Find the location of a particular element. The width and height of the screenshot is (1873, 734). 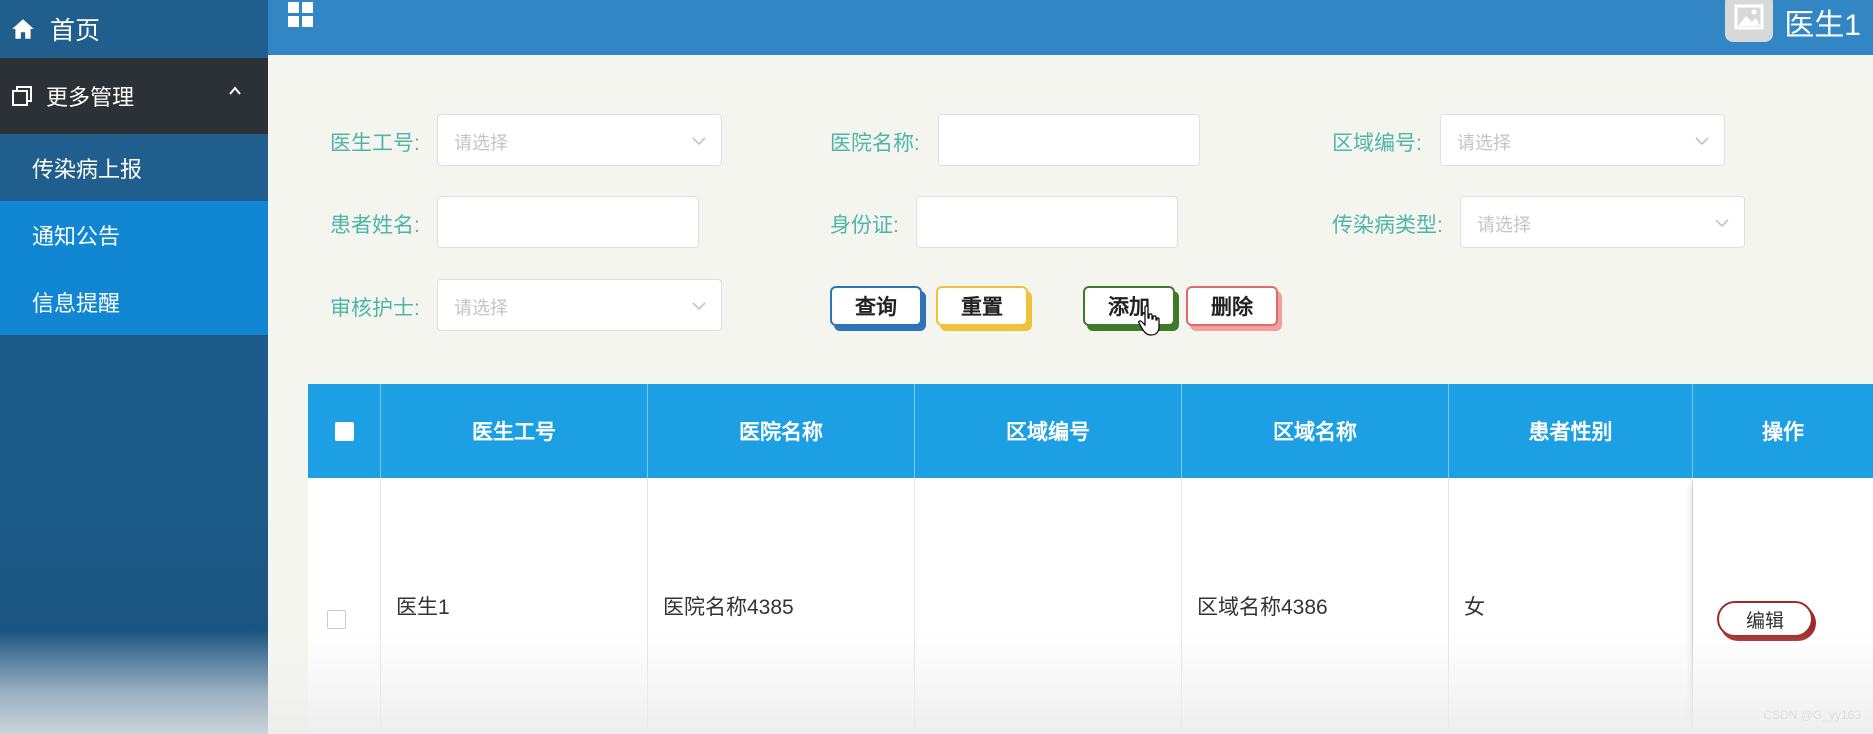

patient-name-label: 患者姓名: is located at coordinates (375, 225).